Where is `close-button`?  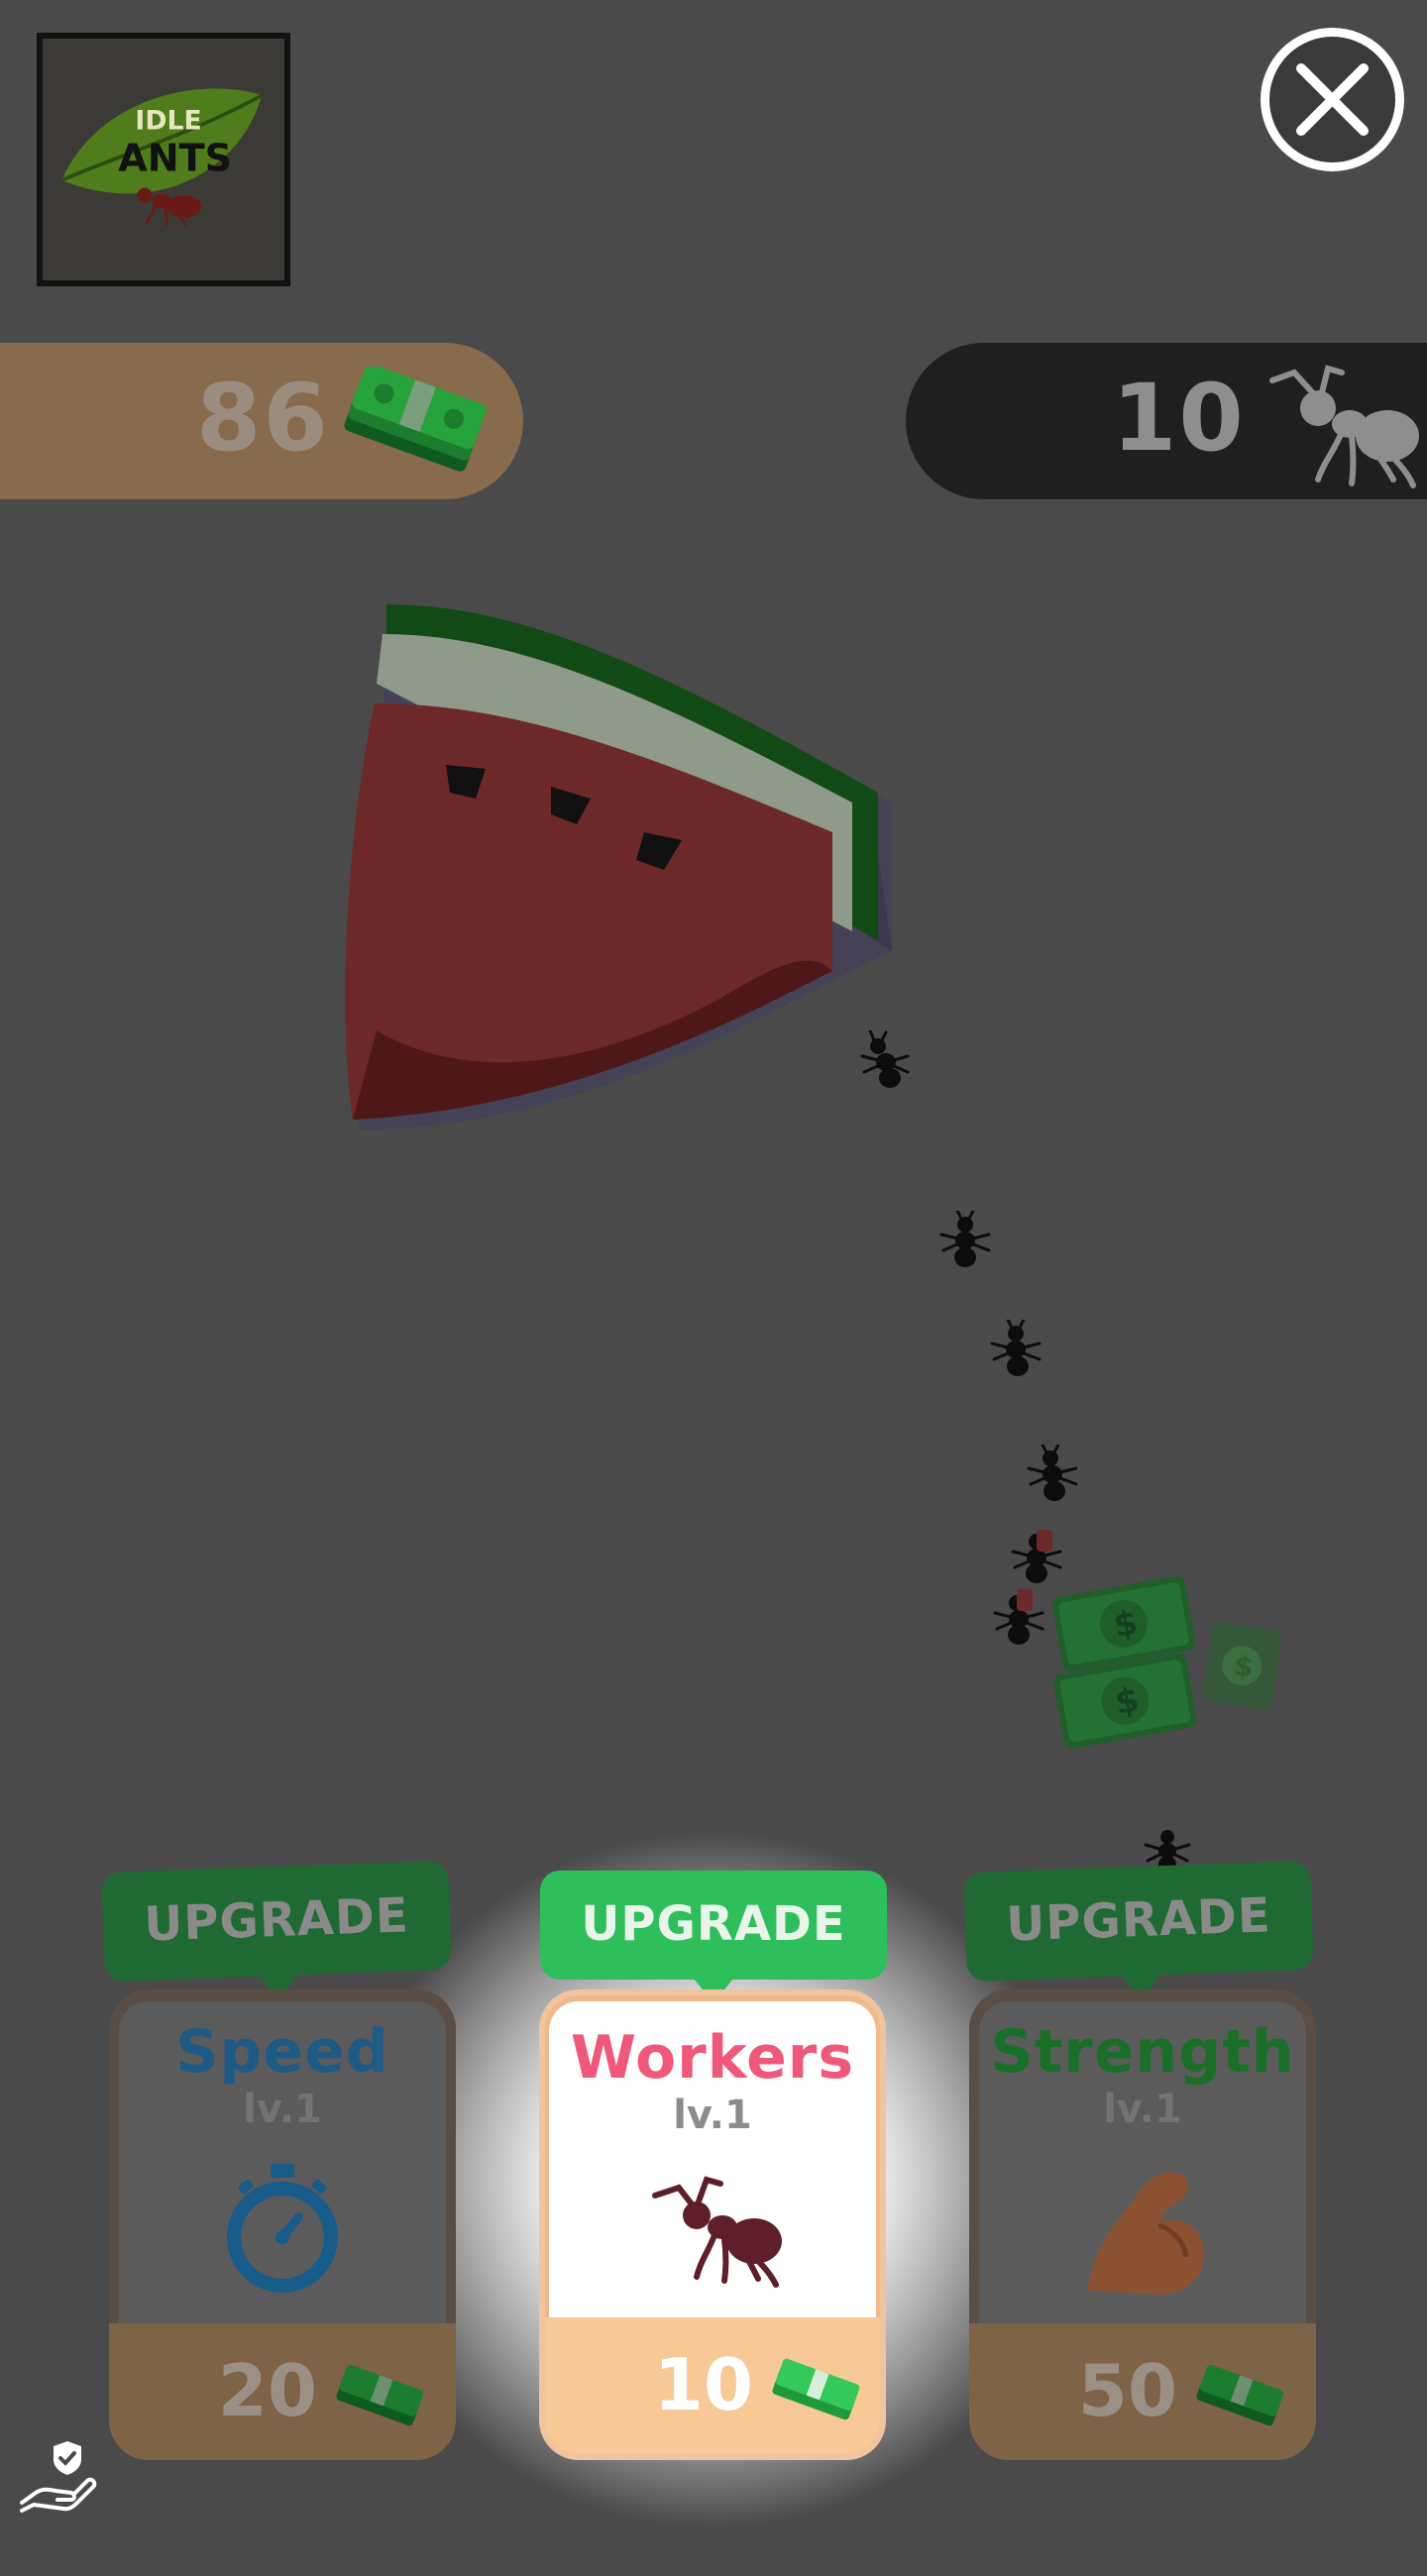
close-button is located at coordinates (1332, 100).